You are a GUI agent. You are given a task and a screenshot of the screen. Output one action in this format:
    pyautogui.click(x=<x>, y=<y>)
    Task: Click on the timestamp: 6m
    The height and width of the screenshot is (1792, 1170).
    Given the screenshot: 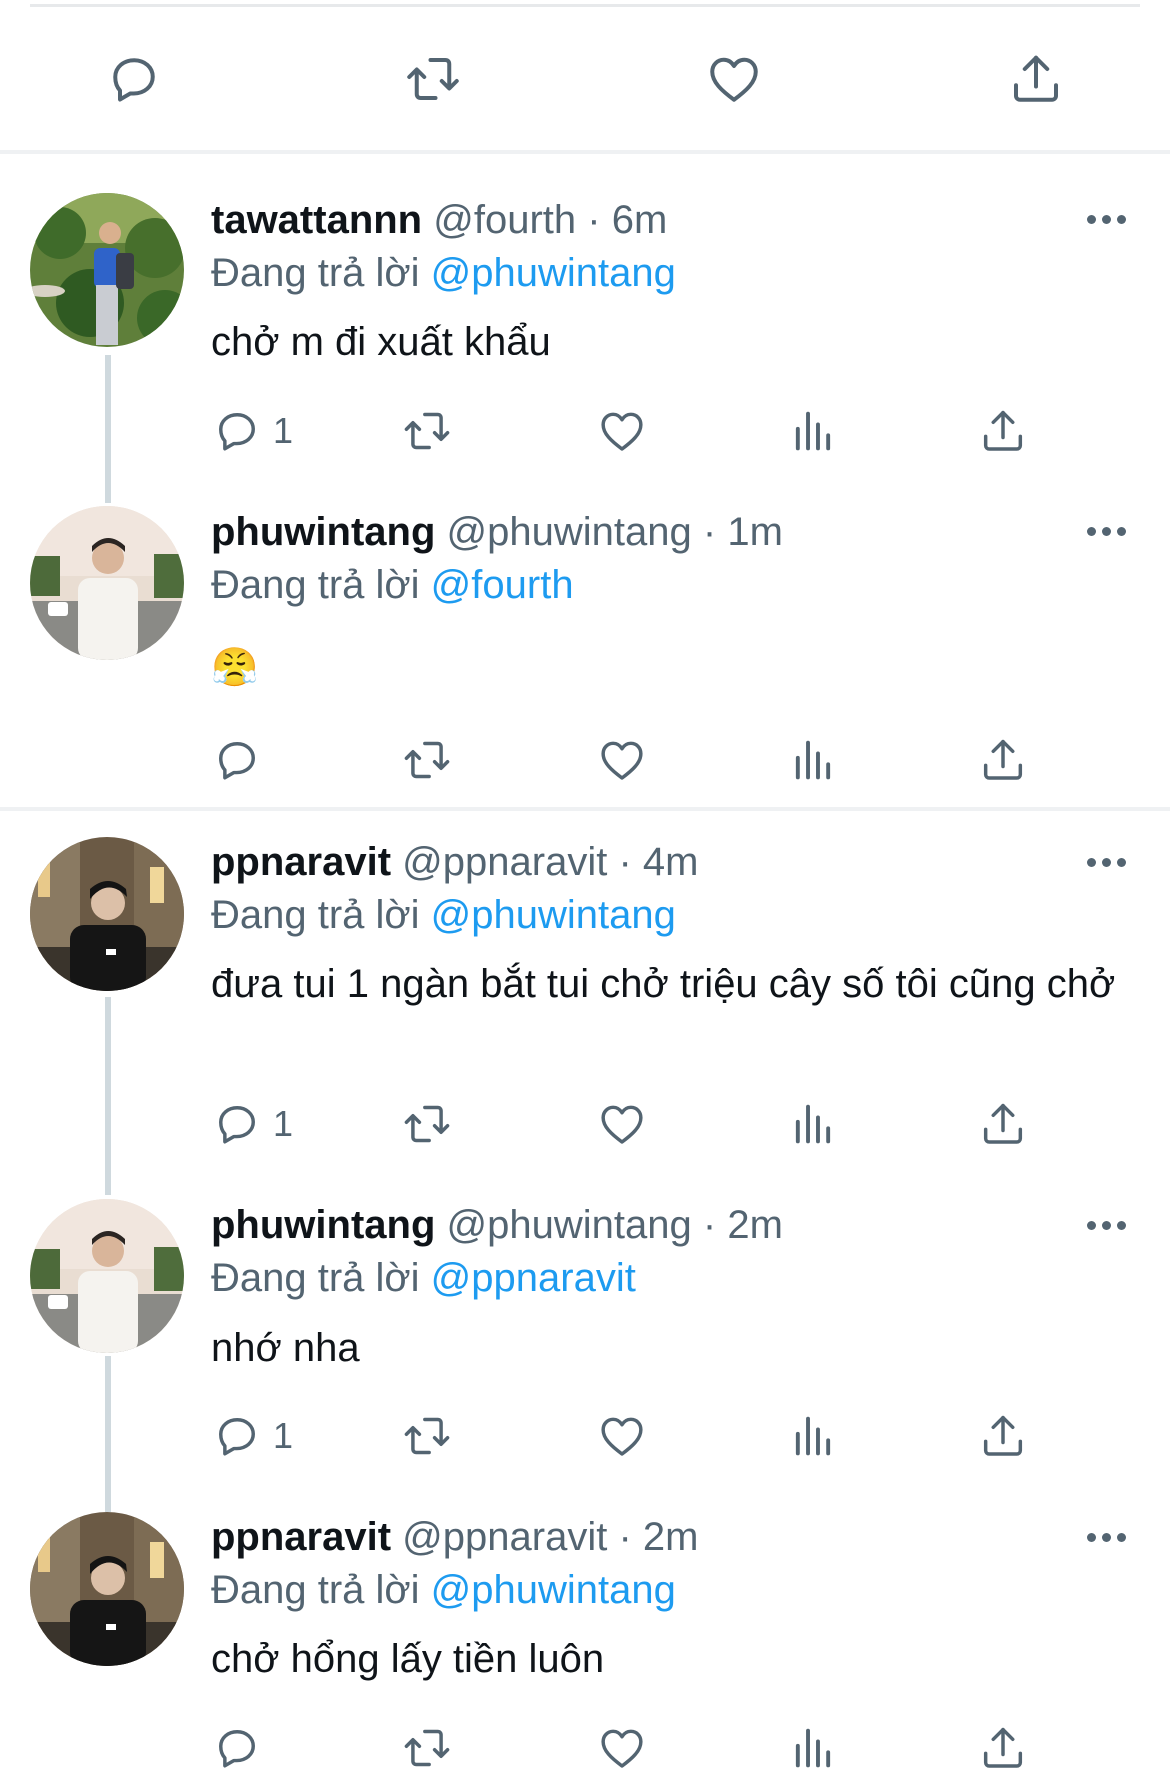 What is the action you would take?
    pyautogui.click(x=640, y=220)
    